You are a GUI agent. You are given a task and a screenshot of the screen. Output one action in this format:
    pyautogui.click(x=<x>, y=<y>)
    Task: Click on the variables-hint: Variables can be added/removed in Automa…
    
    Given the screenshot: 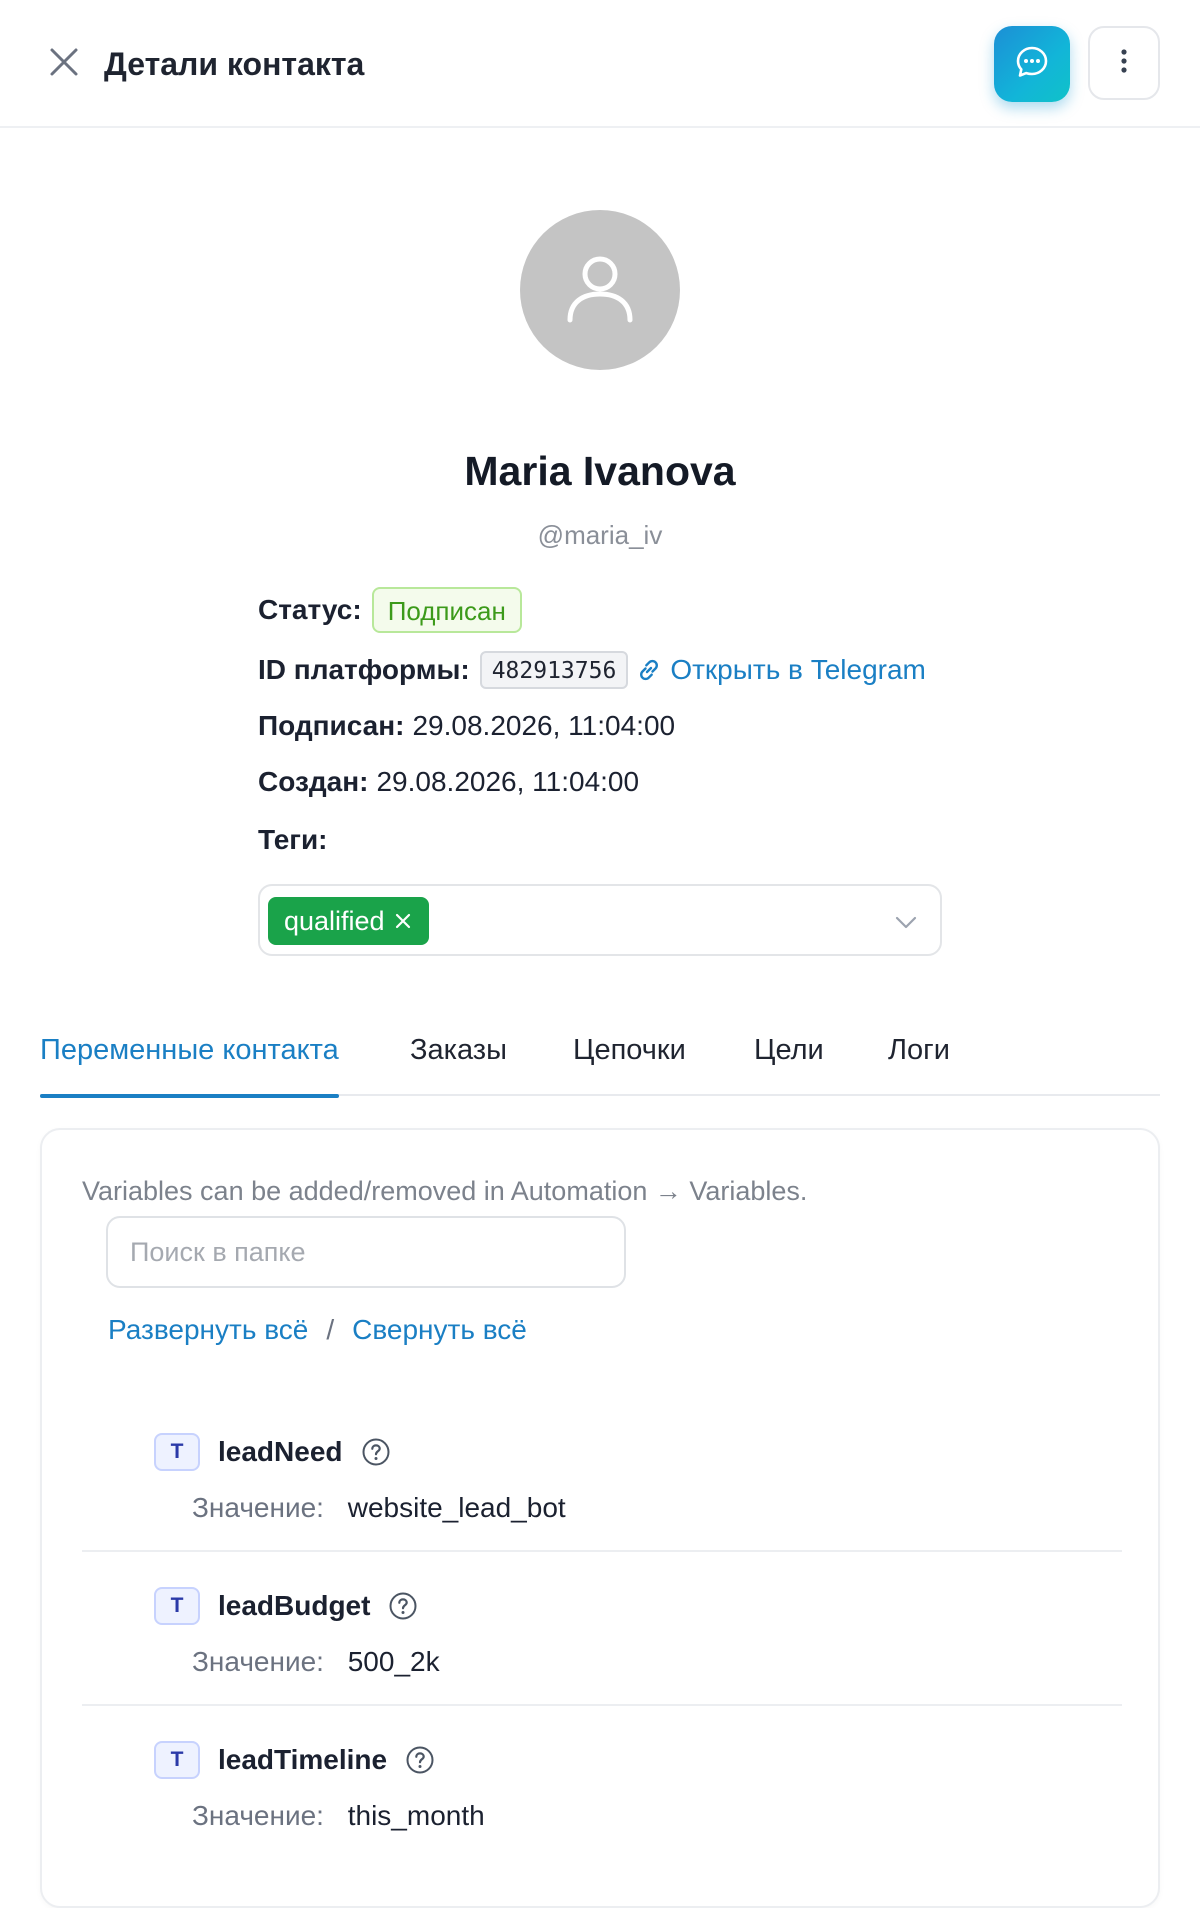 What is the action you would take?
    pyautogui.click(x=445, y=1191)
    